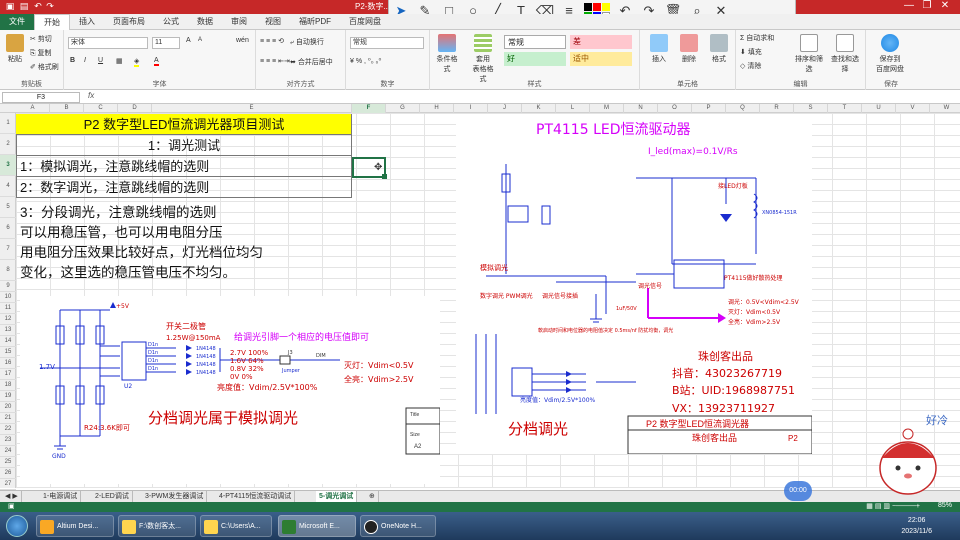 This screenshot has width=960, height=540. I want to click on bold-button: B, so click(72, 60).